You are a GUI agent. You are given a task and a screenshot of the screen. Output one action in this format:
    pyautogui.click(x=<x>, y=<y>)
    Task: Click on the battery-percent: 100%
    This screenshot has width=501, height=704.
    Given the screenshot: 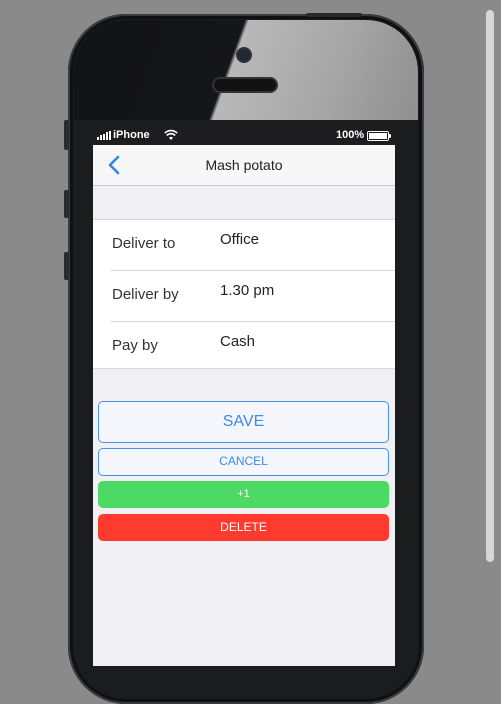 What is the action you would take?
    pyautogui.click(x=350, y=135)
    